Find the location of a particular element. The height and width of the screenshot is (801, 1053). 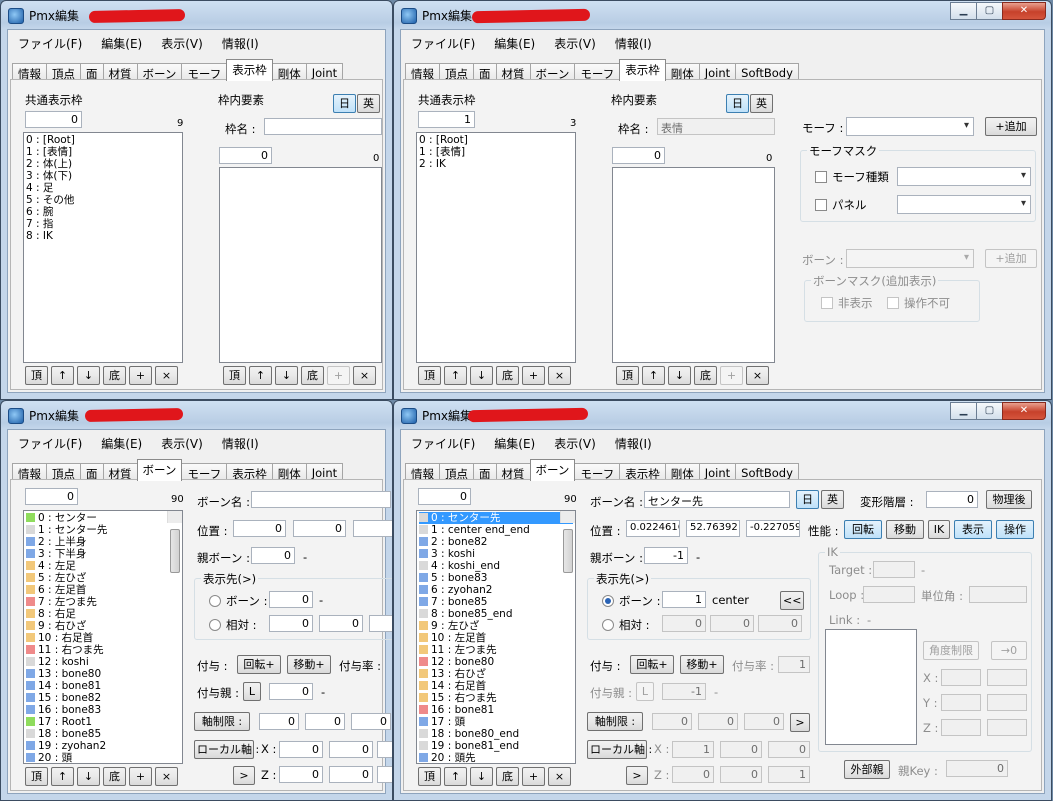

list-item: 14 : 右足首 is located at coordinates (496, 686).